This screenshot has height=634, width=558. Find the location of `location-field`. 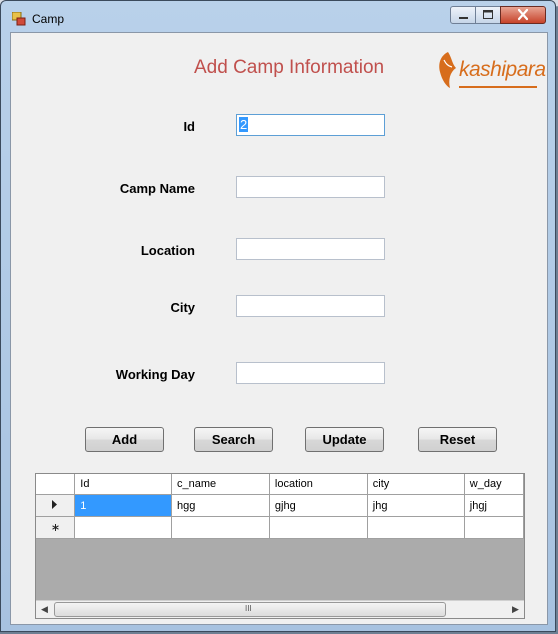

location-field is located at coordinates (310, 249).